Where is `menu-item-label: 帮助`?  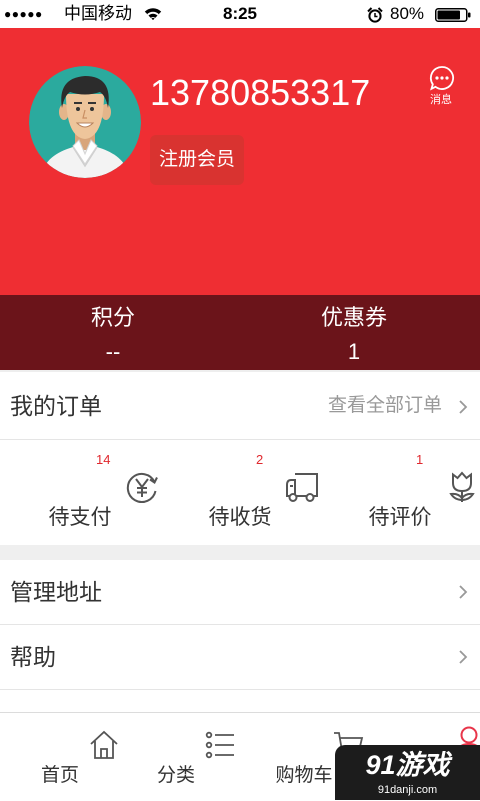 menu-item-label: 帮助 is located at coordinates (33, 657).